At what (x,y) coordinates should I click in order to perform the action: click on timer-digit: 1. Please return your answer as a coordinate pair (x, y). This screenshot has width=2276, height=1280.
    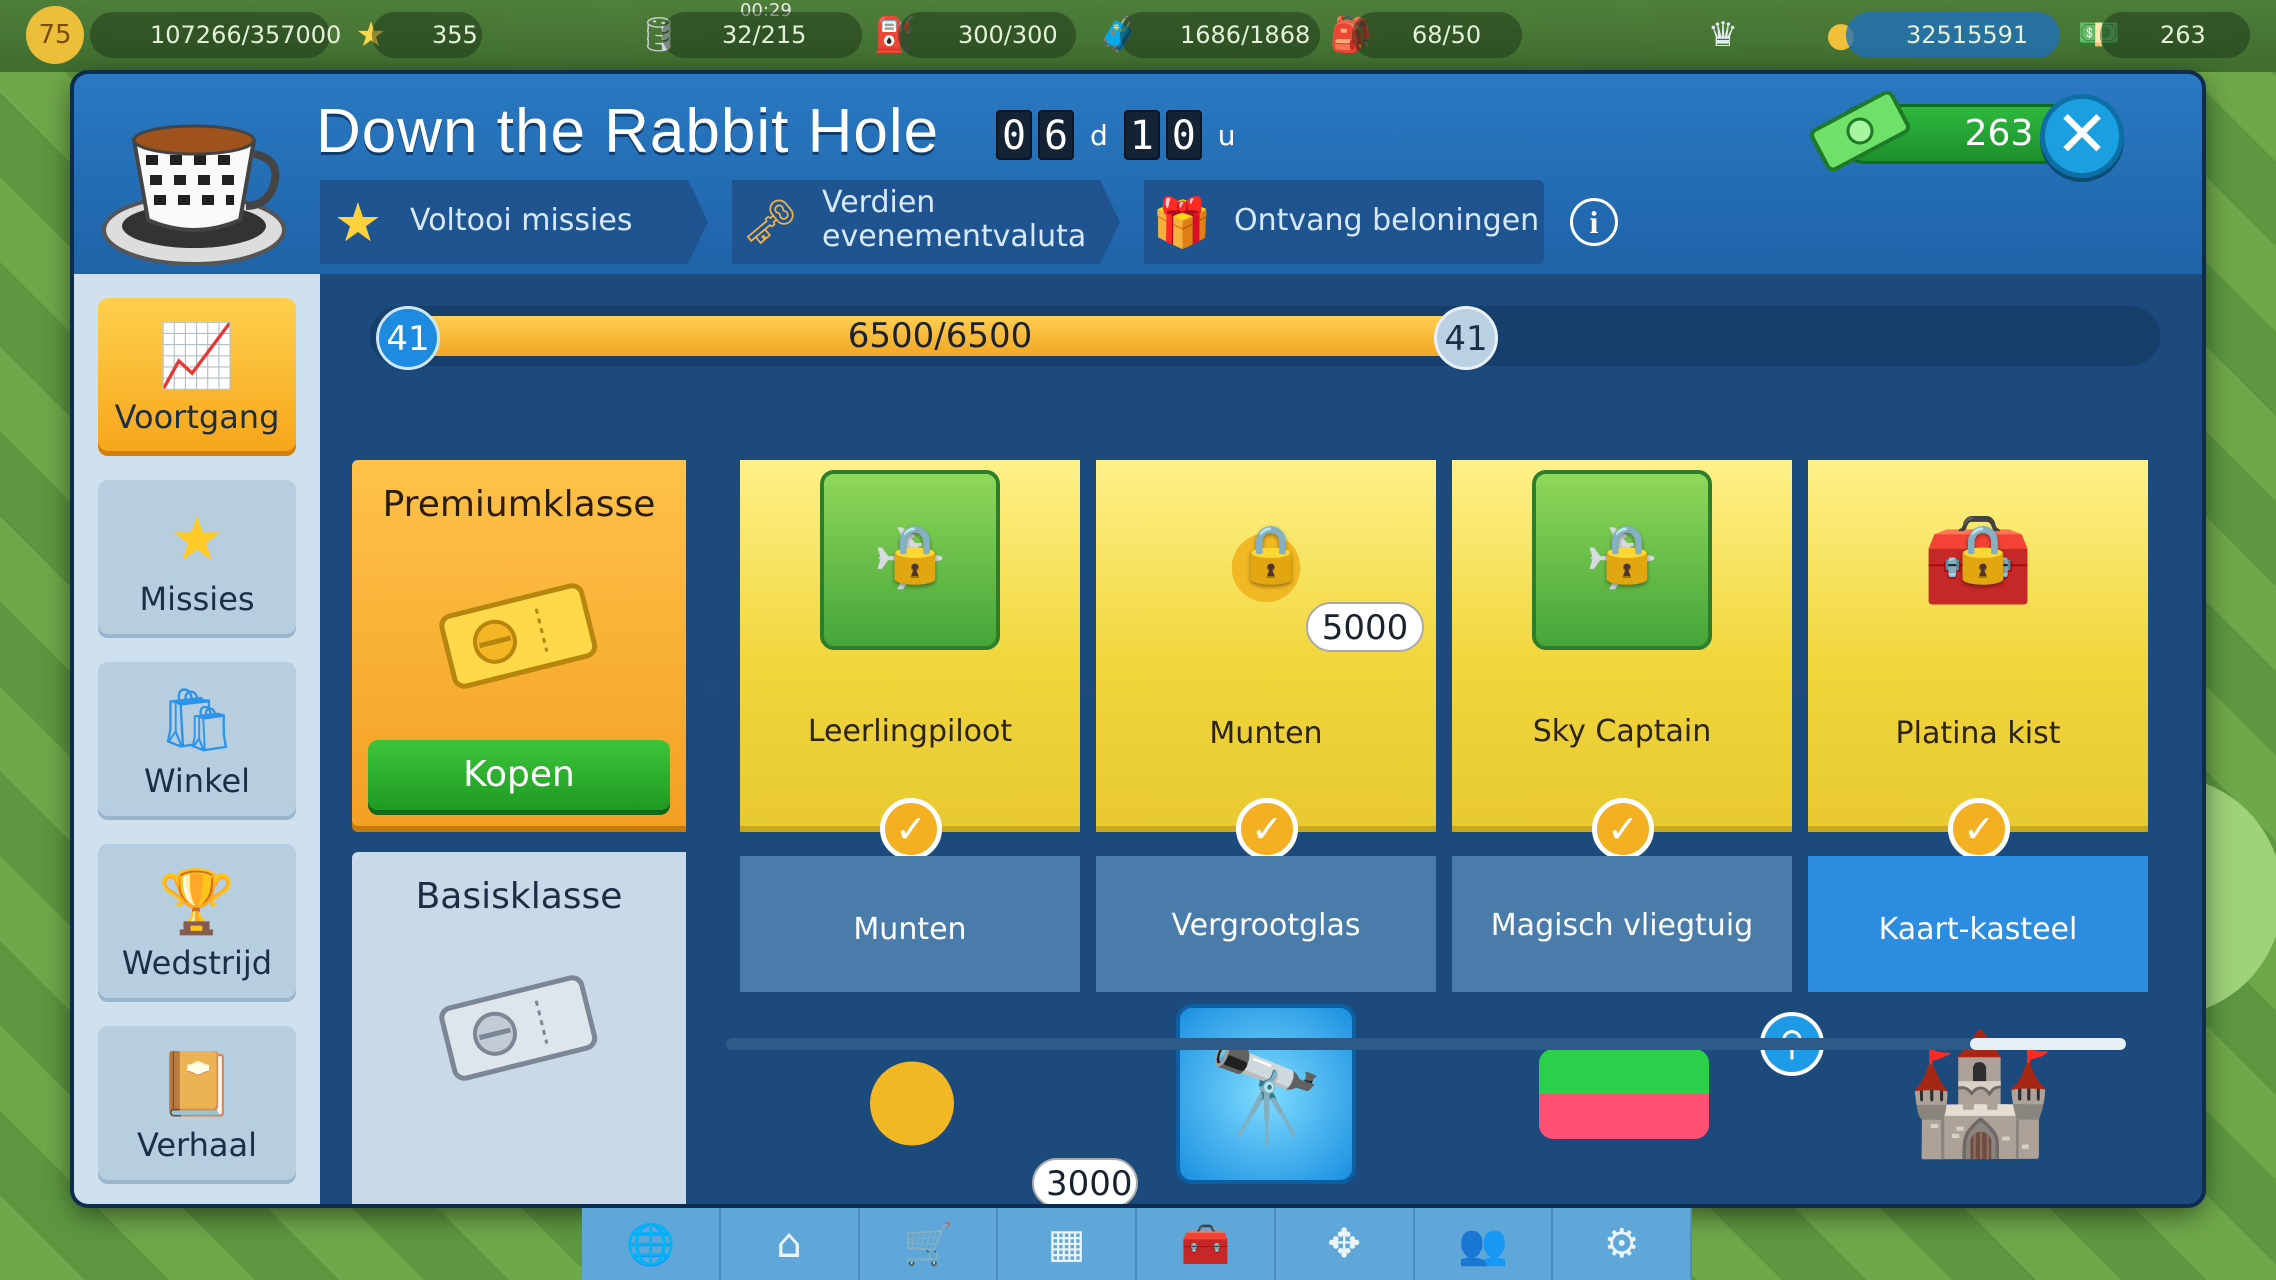
    Looking at the image, I should click on (1141, 135).